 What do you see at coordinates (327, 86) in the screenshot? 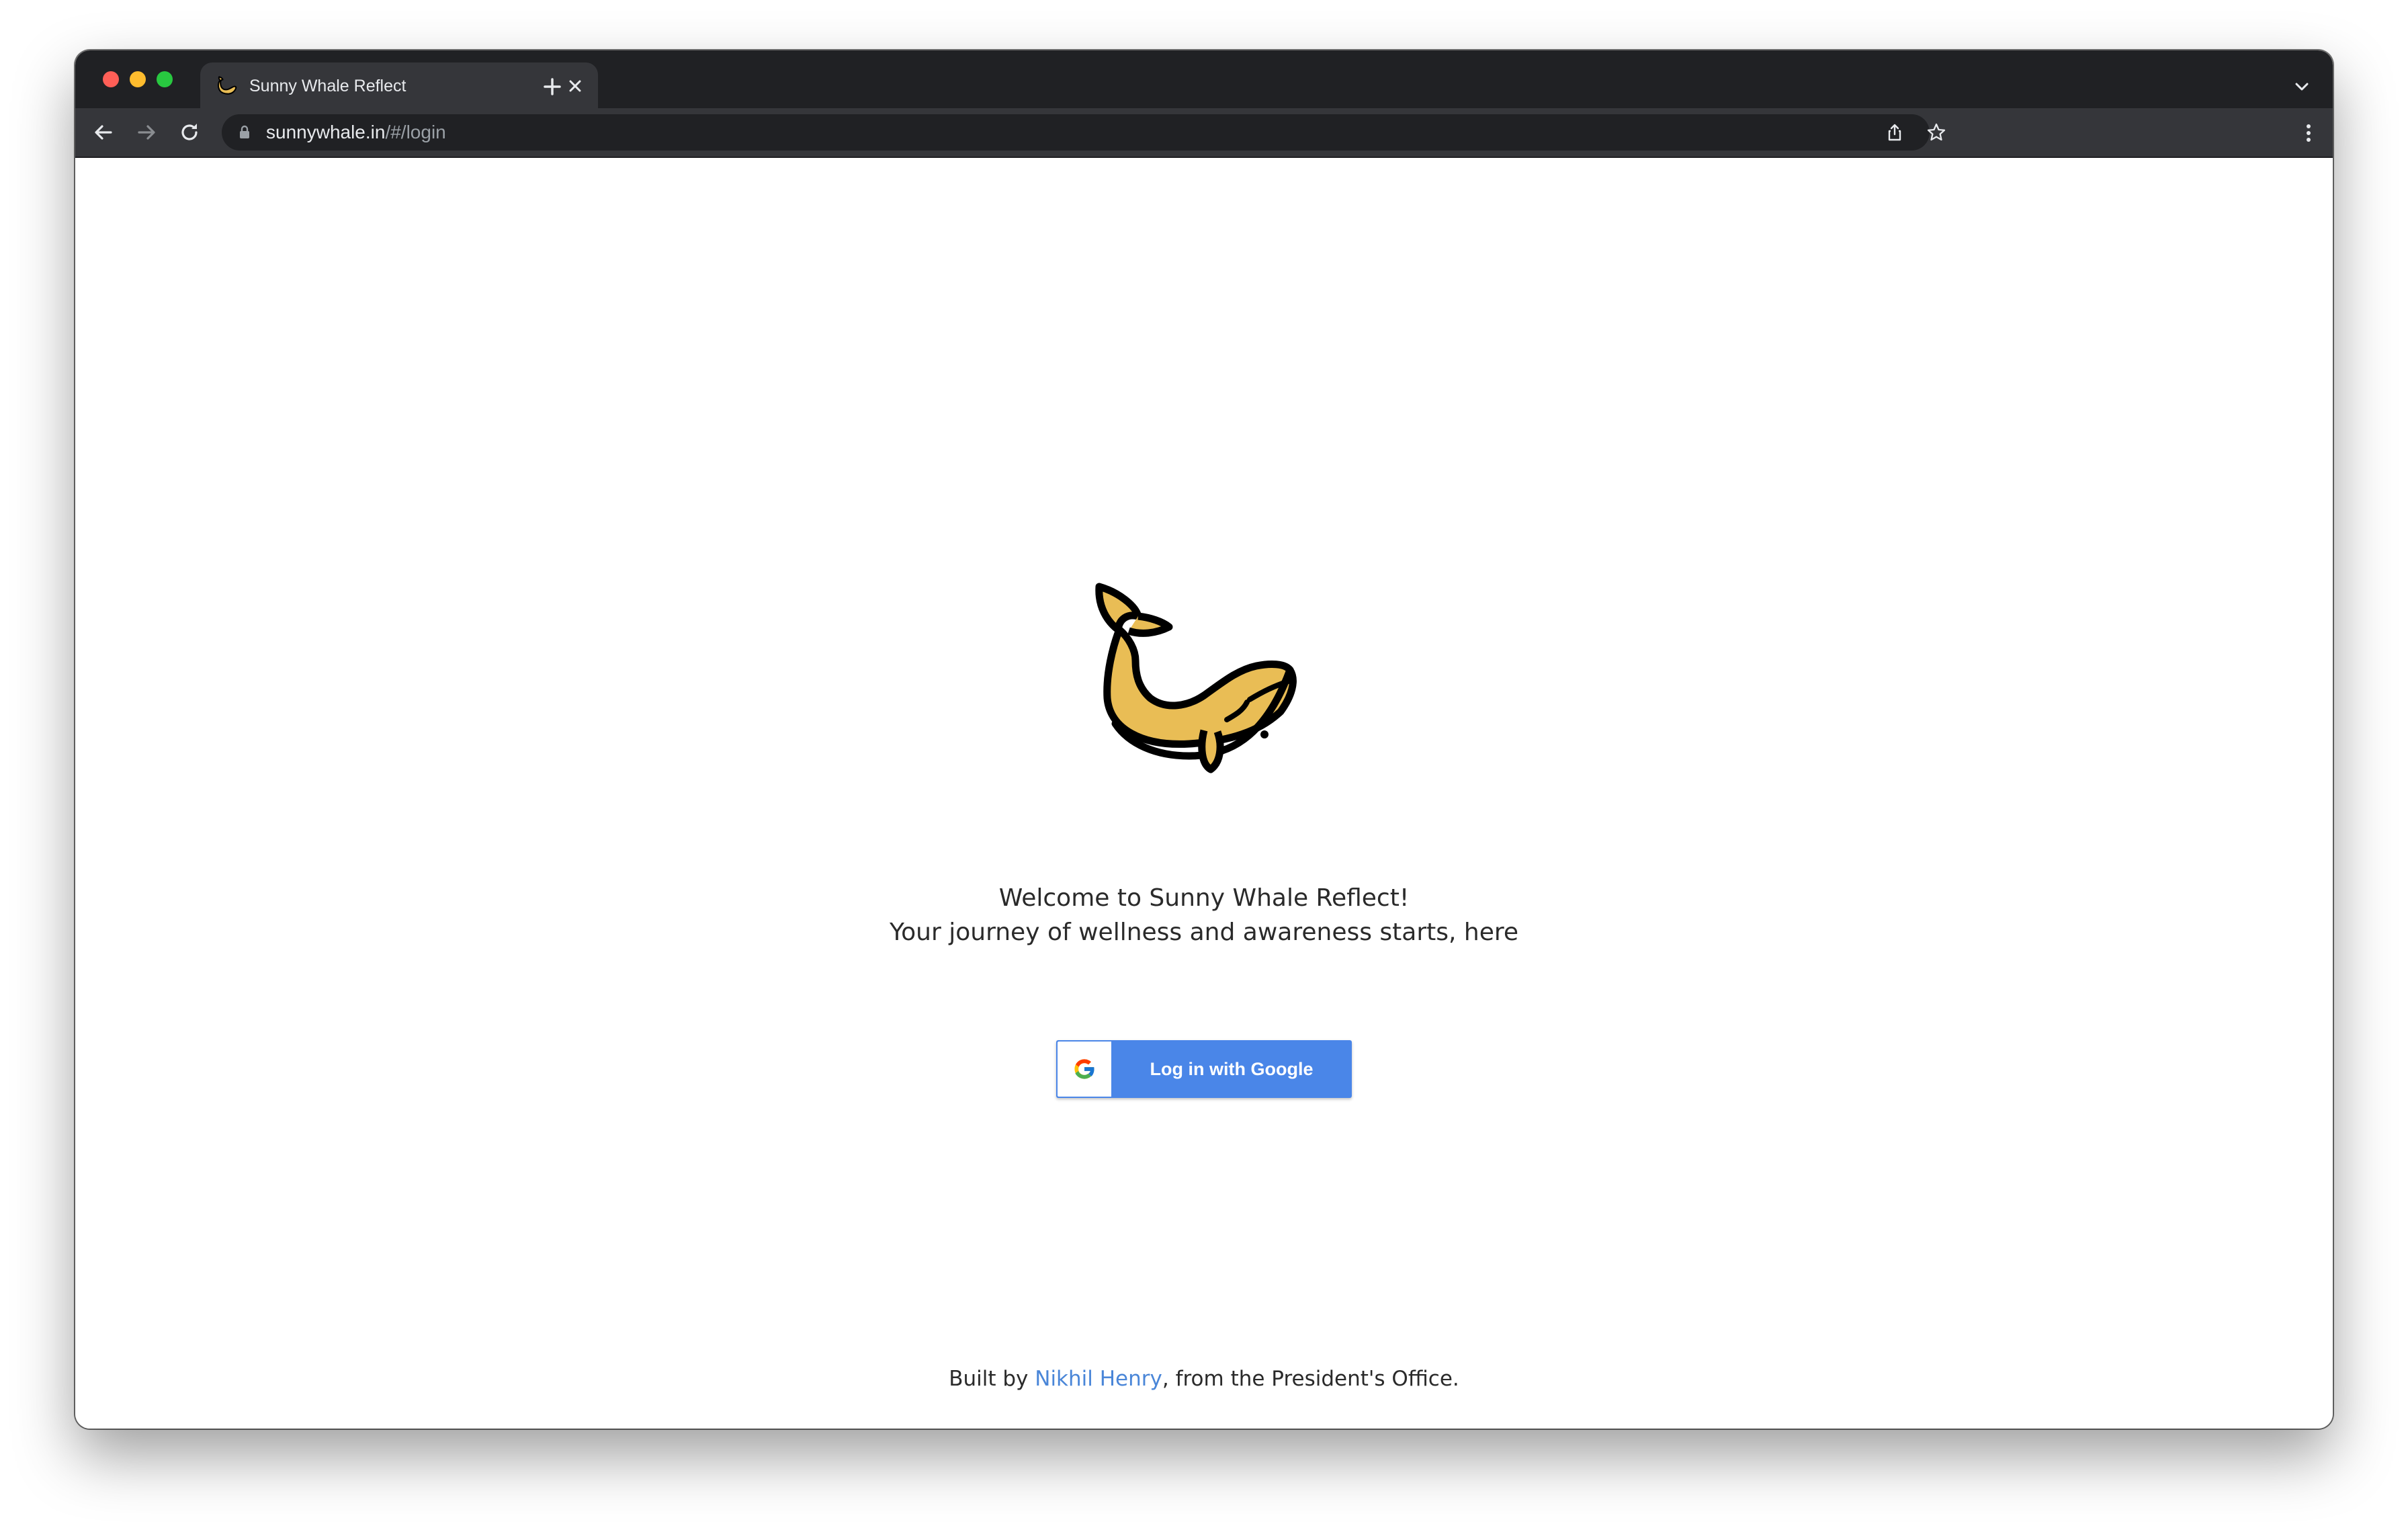
I see `tab-title: Sunny Whale Reflect` at bounding box center [327, 86].